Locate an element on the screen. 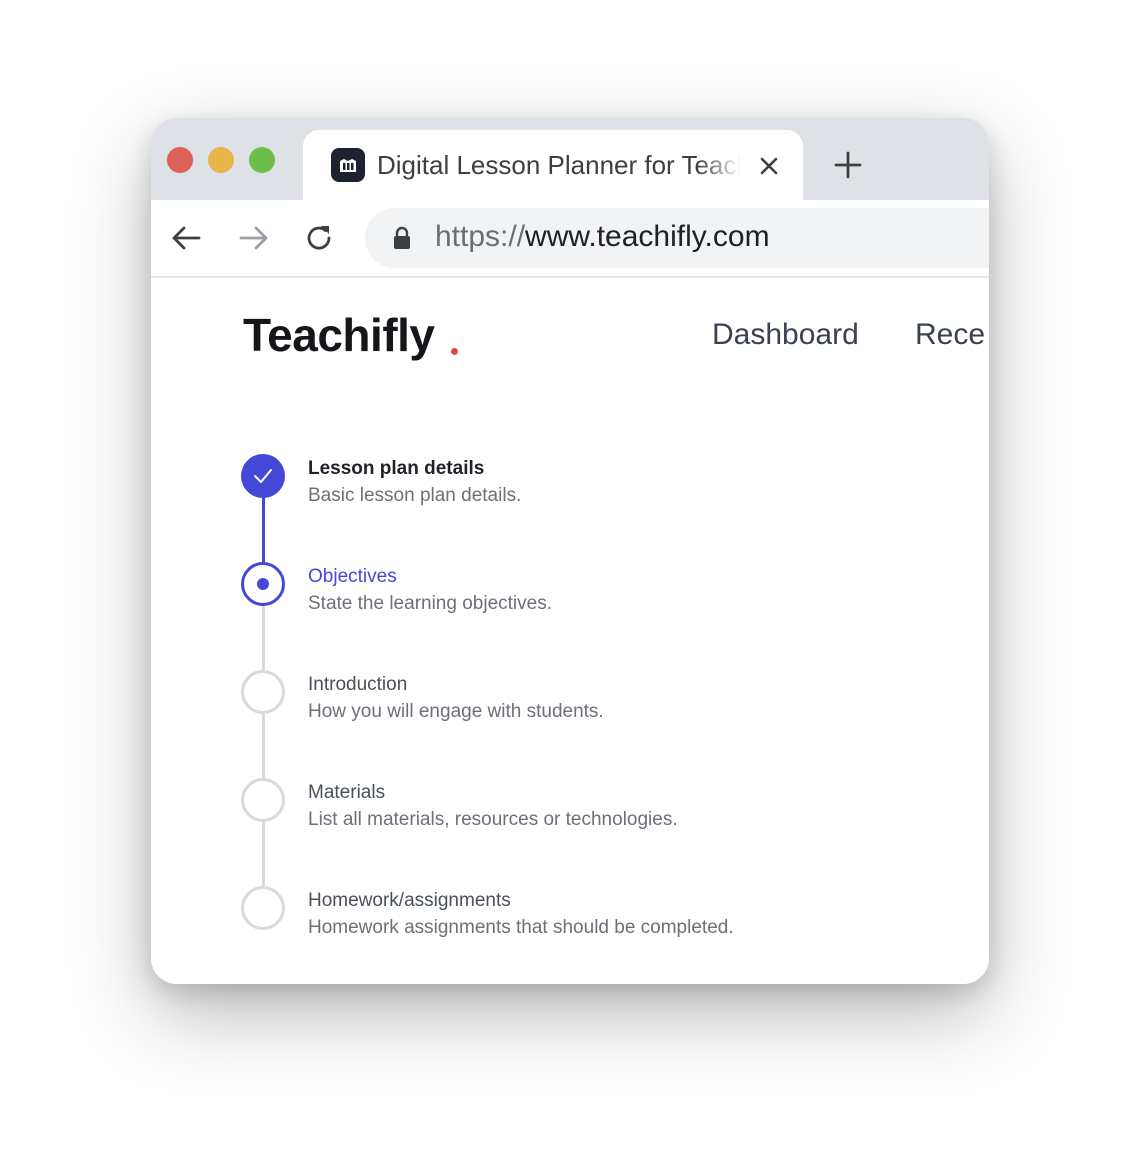 The height and width of the screenshot is (1164, 1139). forward-arrow-icon is located at coordinates (253, 238).